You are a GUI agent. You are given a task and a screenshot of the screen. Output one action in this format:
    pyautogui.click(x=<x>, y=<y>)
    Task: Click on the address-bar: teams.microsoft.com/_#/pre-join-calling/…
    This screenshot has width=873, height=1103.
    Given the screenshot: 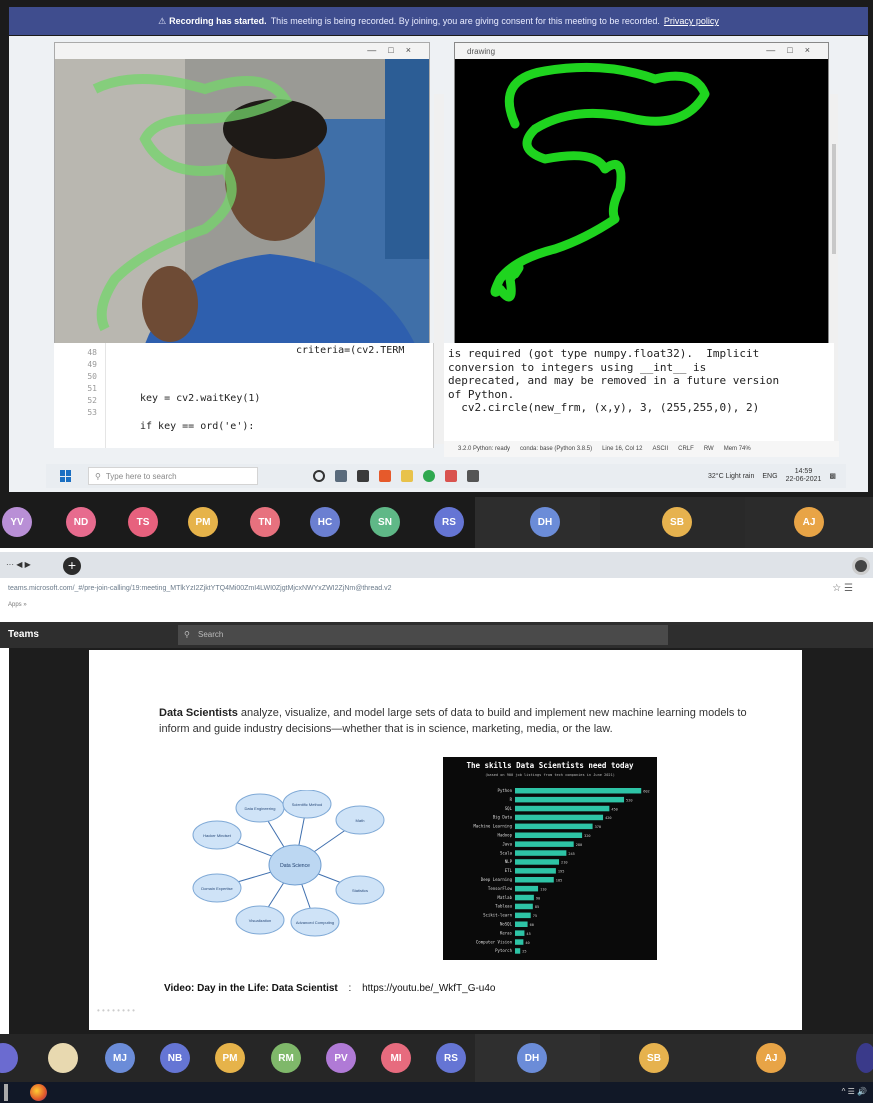 What is the action you would take?
    pyautogui.click(x=436, y=589)
    